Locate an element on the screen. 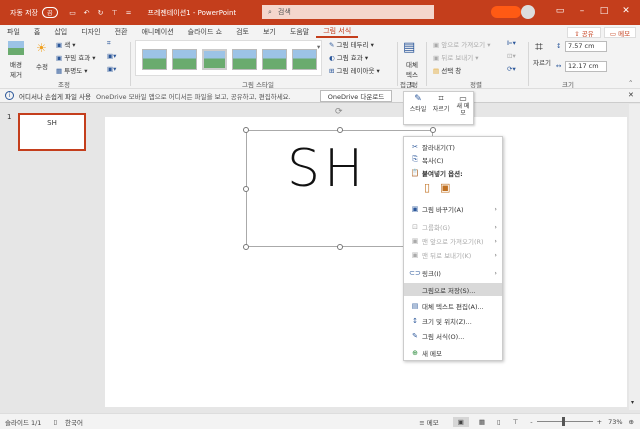  vertical-scrollbar: ▾ is located at coordinates (634, 257).